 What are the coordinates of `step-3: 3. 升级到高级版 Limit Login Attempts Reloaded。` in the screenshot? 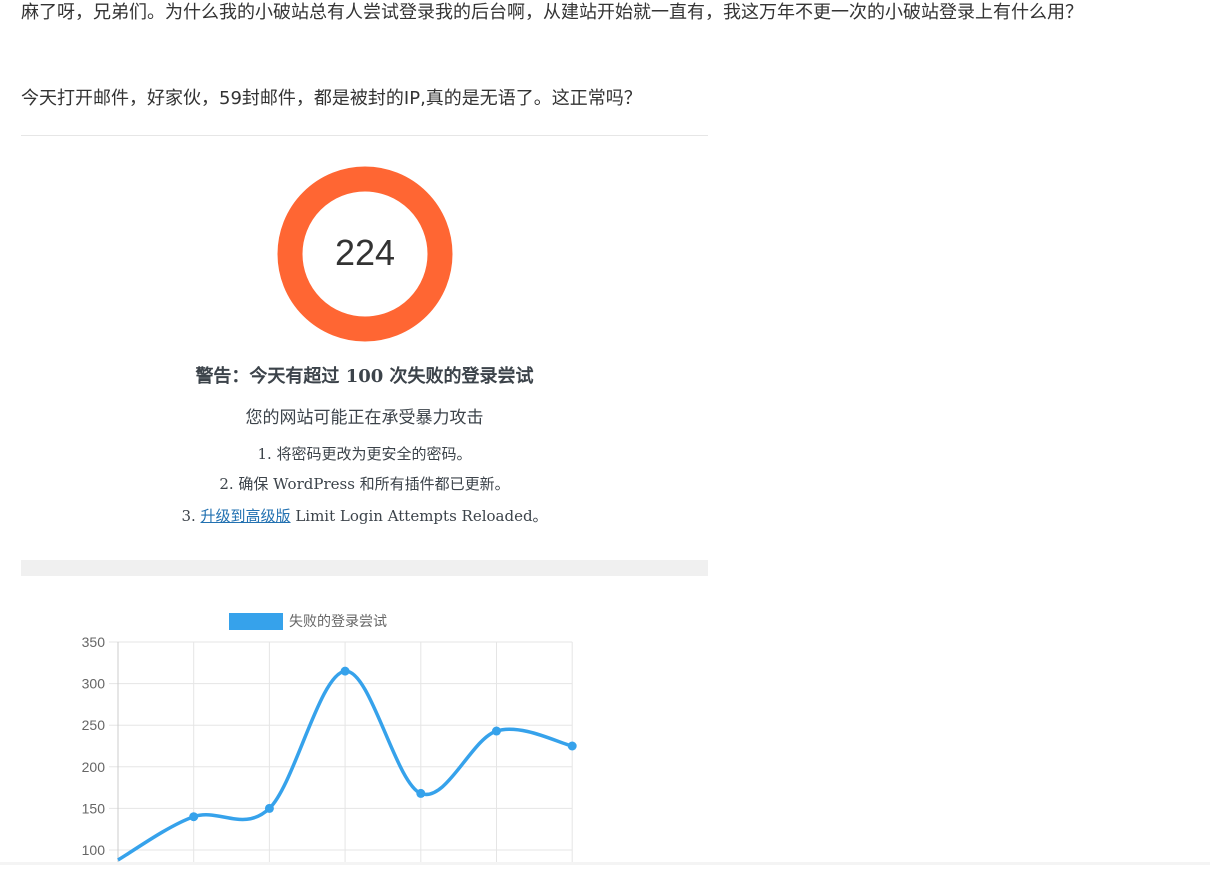 It's located at (364, 515).